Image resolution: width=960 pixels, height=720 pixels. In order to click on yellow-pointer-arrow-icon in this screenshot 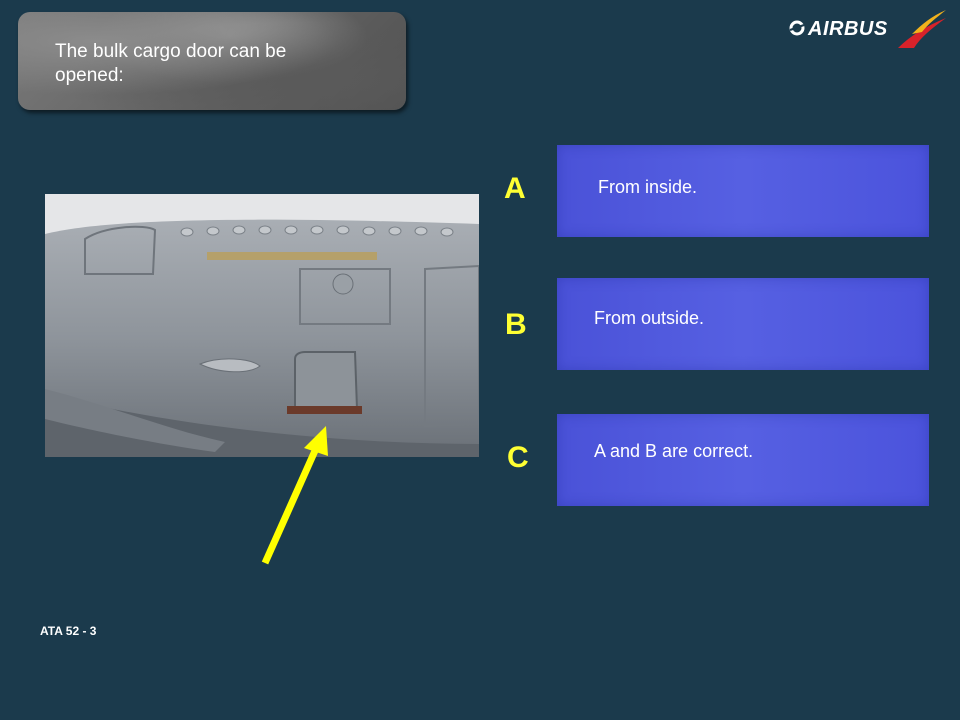, I will do `click(294, 495)`.